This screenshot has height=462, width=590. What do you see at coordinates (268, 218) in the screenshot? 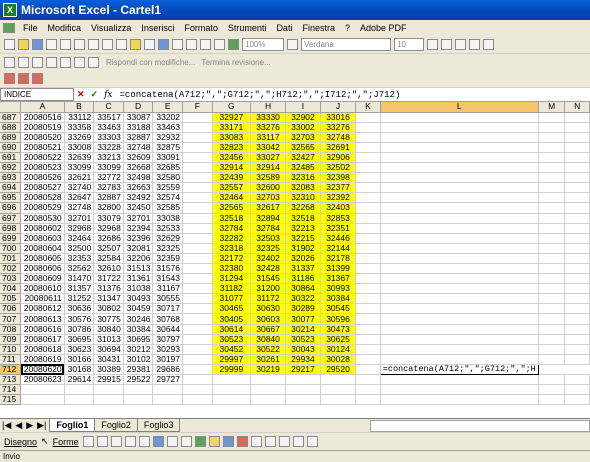
I see `cell-h: 32894` at bounding box center [268, 218].